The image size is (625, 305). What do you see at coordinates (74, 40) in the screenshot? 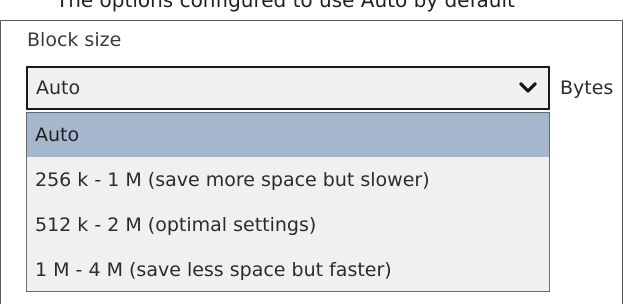
I see `block-size-label: Block size` at bounding box center [74, 40].